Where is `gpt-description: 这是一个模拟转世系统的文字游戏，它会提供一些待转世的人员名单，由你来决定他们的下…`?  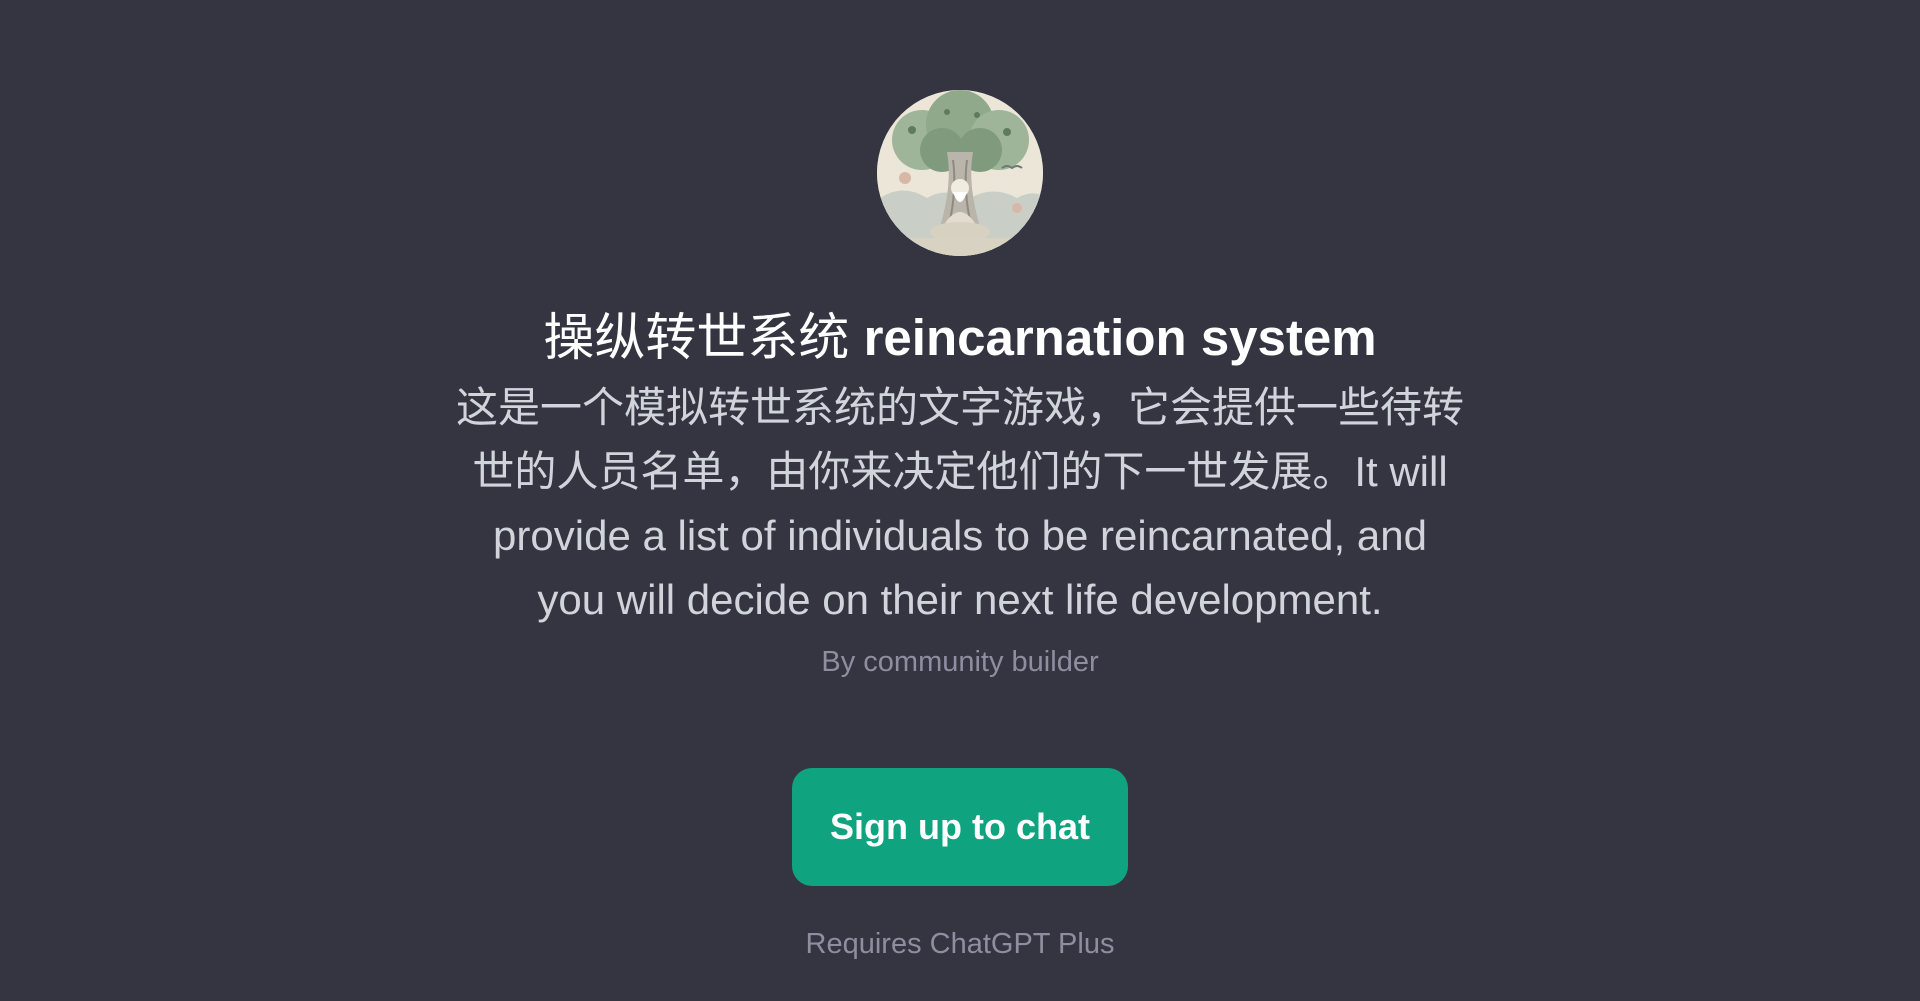 gpt-description: 这是一个模拟转世系统的文字游戏，它会提供一些待转世的人员名单，由你来决定他们的下… is located at coordinates (959, 503).